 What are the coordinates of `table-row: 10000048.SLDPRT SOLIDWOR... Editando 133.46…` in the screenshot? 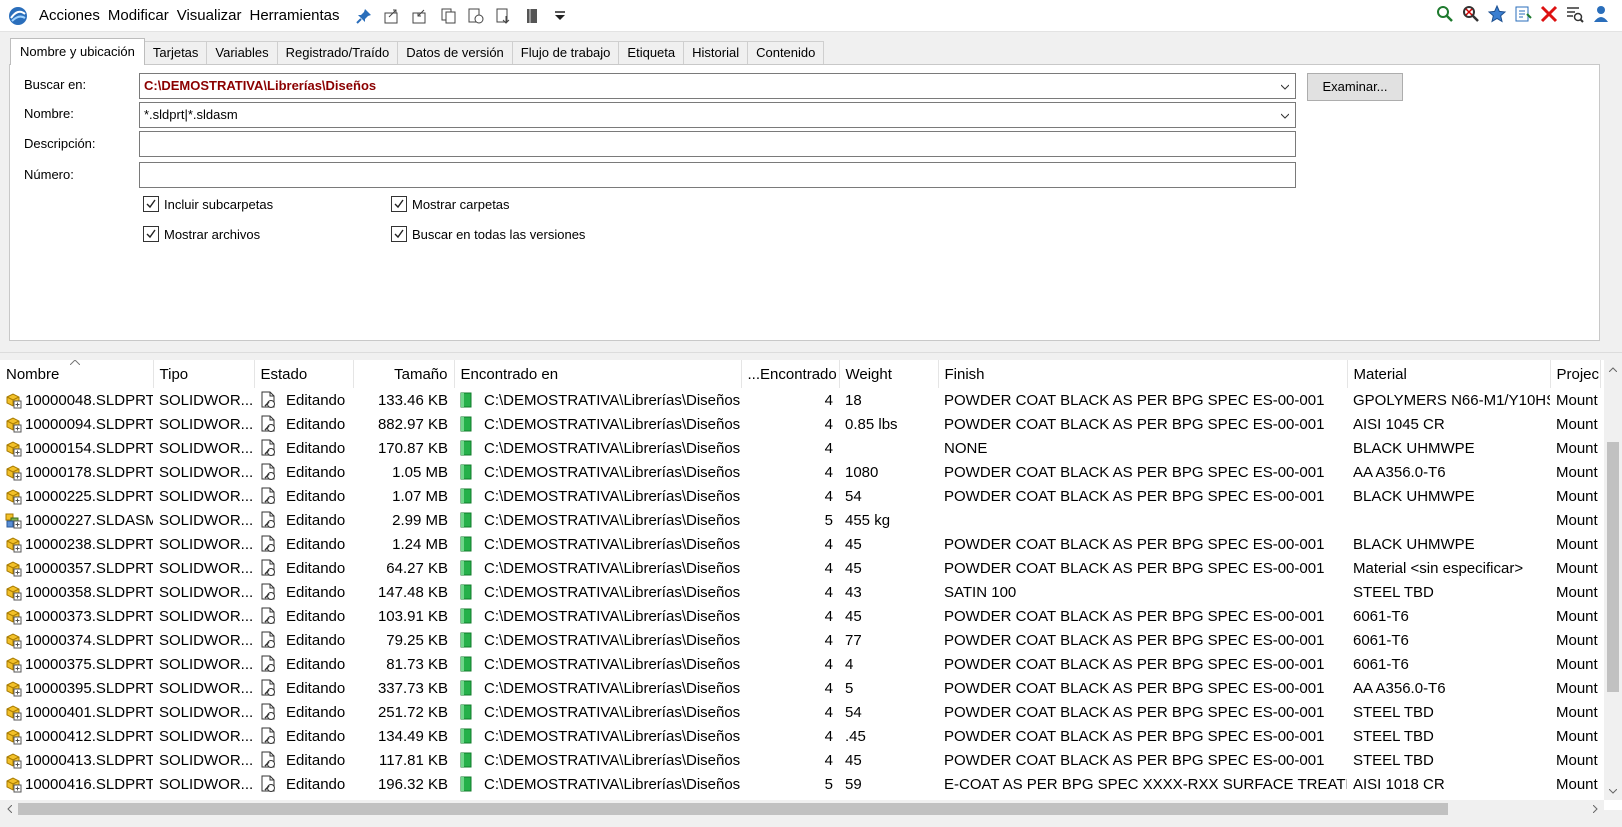 It's located at (800, 400).